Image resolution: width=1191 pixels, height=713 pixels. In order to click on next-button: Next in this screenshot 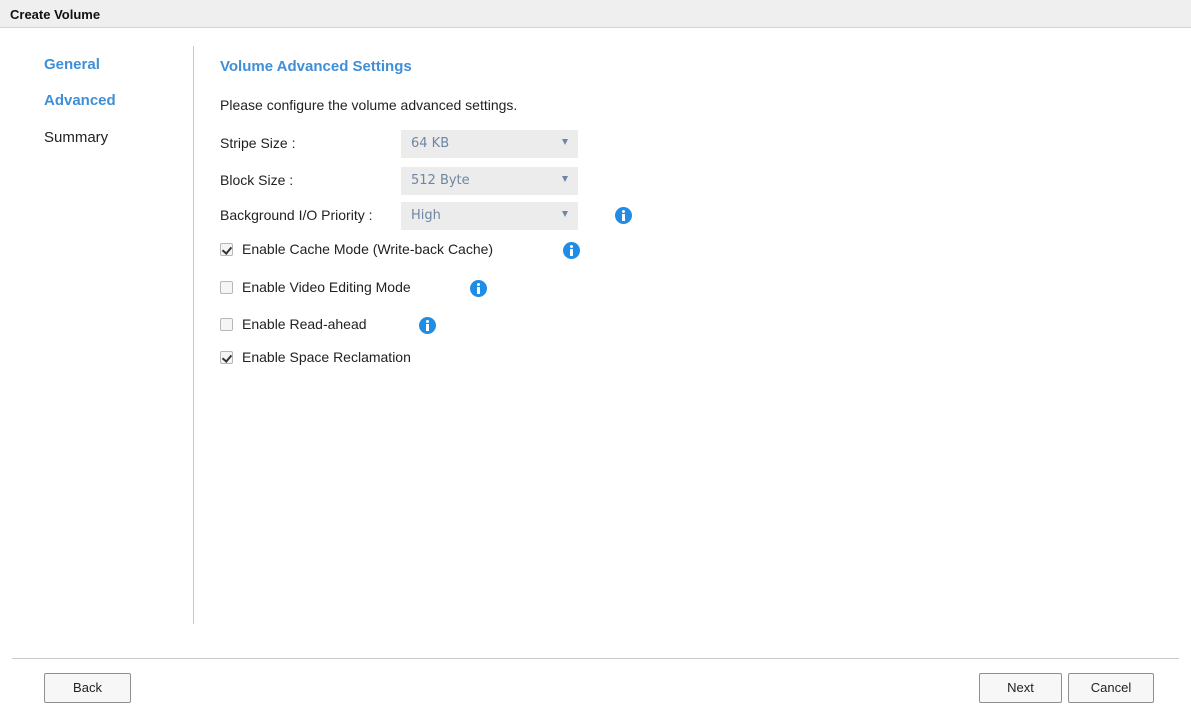, I will do `click(1020, 688)`.